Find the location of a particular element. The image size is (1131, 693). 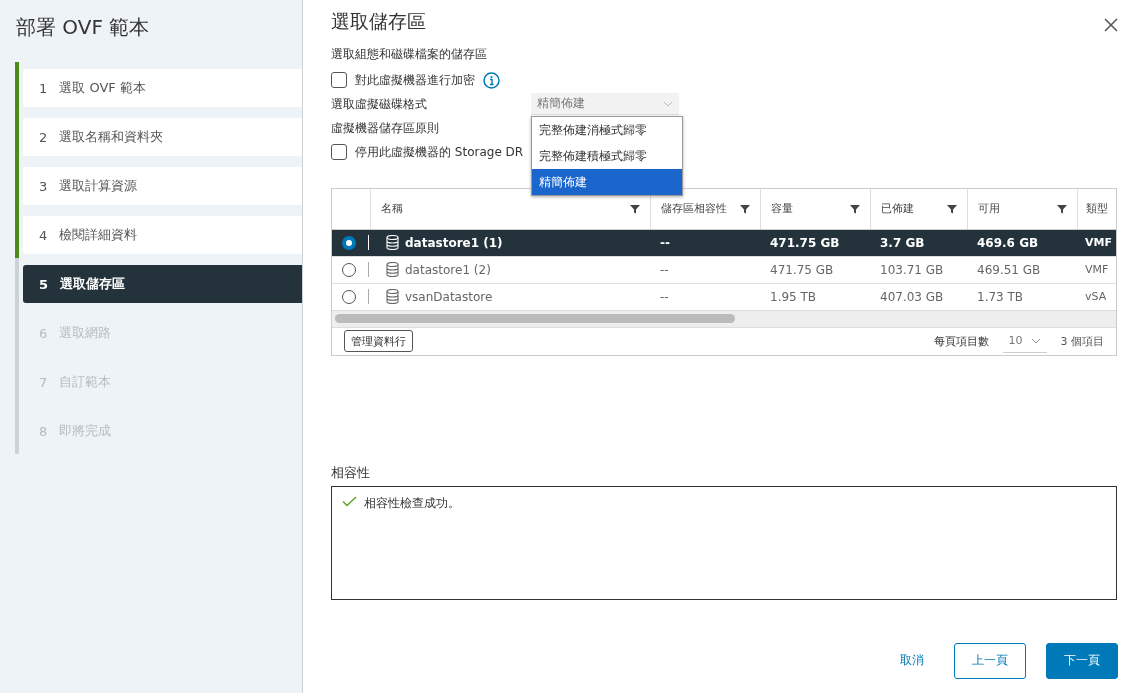

field-label: 選取虛擬磁碟格式 is located at coordinates (379, 104).